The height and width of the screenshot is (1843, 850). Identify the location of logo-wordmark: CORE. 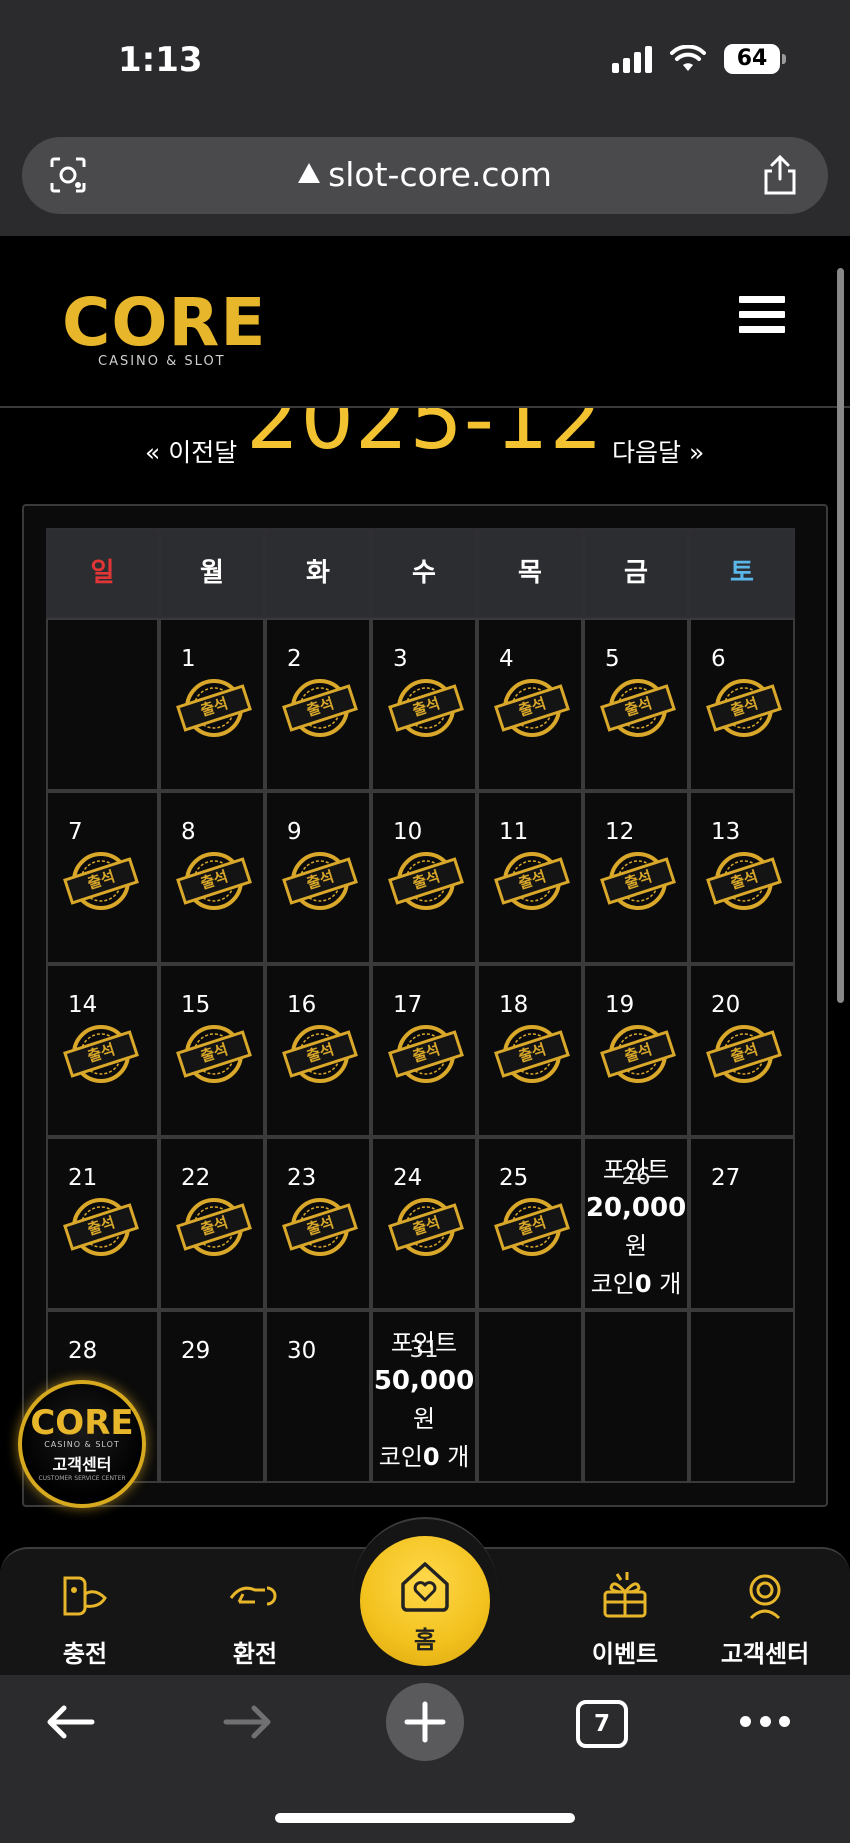
(164, 322).